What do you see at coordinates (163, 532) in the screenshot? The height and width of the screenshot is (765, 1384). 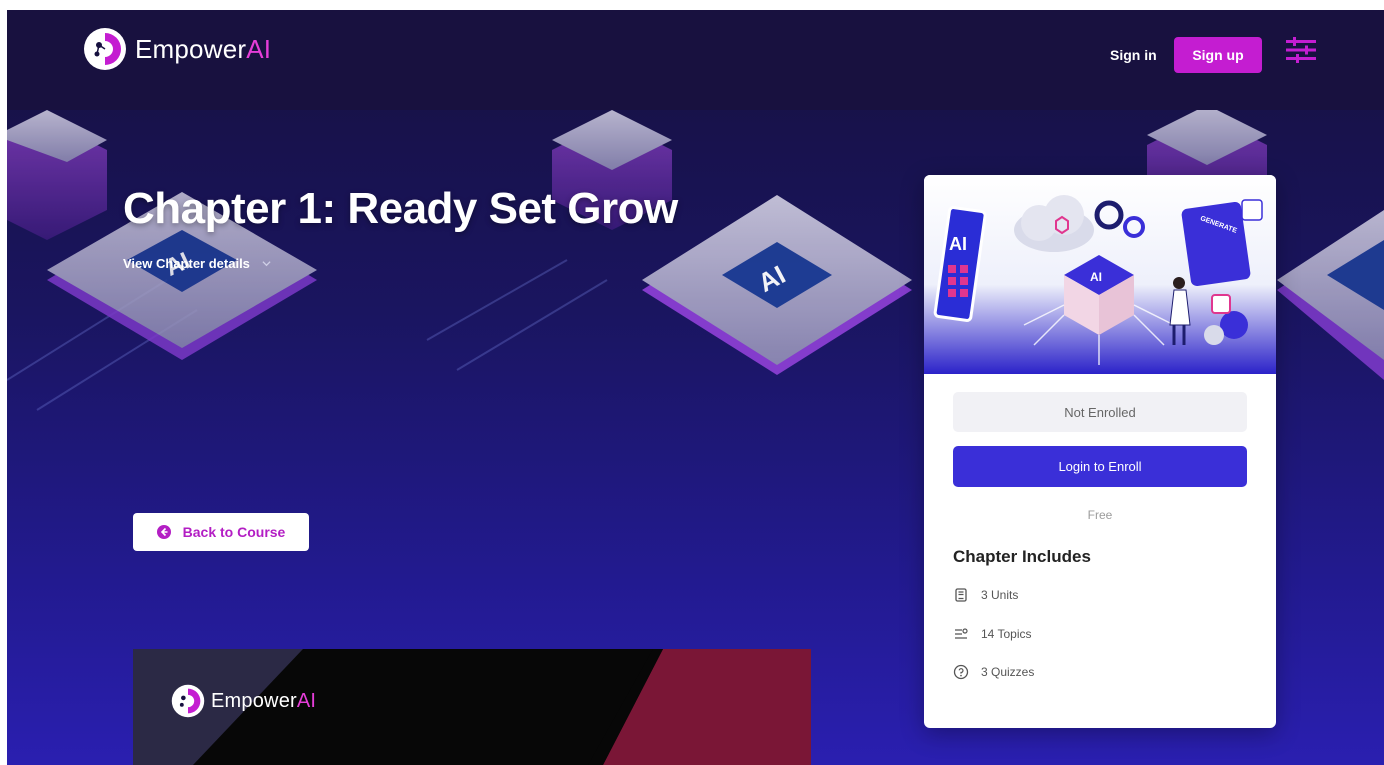 I see `arrow-left-circle-icon` at bounding box center [163, 532].